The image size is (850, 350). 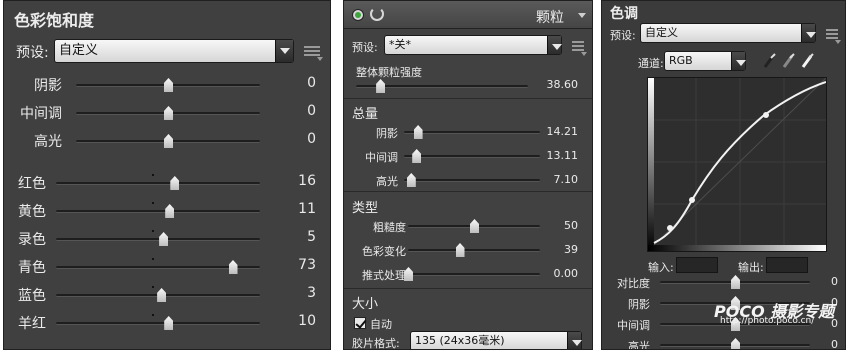 I want to click on slider-value: 0.00, so click(x=566, y=273).